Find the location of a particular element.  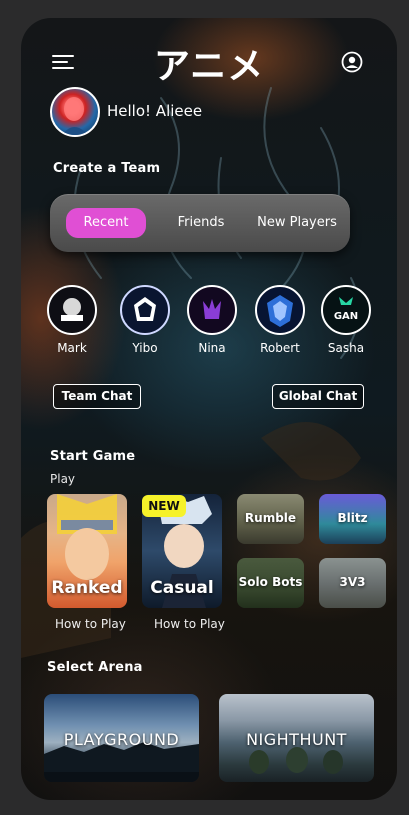

app-title: アニメ is located at coordinates (209, 66).